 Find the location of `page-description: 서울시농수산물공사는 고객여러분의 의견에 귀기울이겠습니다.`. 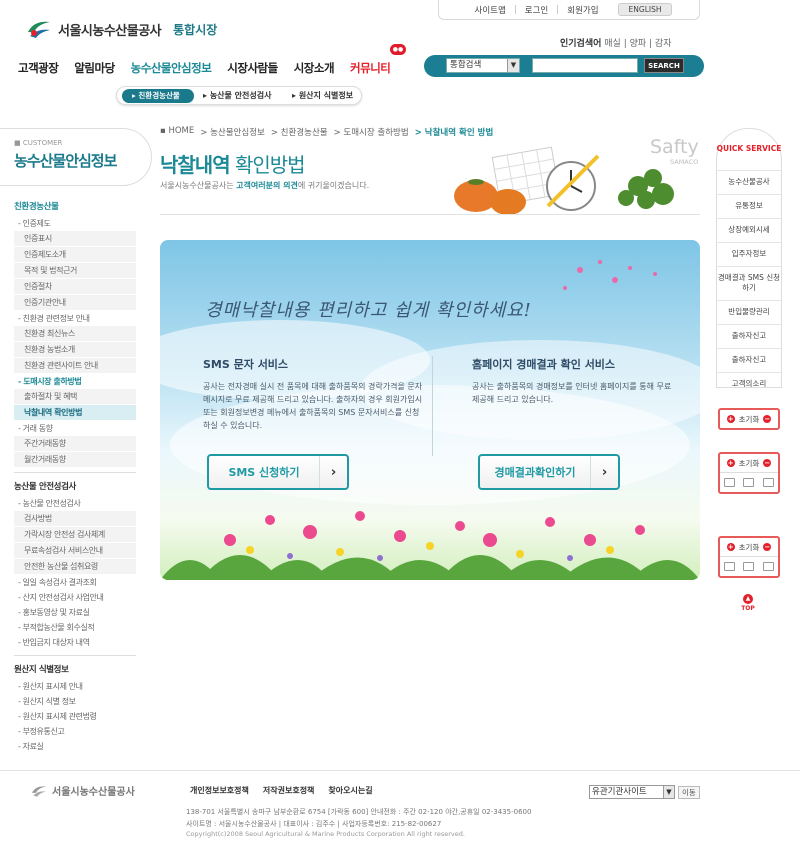

page-description: 서울시농수산물공사는 고객여러분의 의견에 귀기울이겠습니다. is located at coordinates (264, 185).